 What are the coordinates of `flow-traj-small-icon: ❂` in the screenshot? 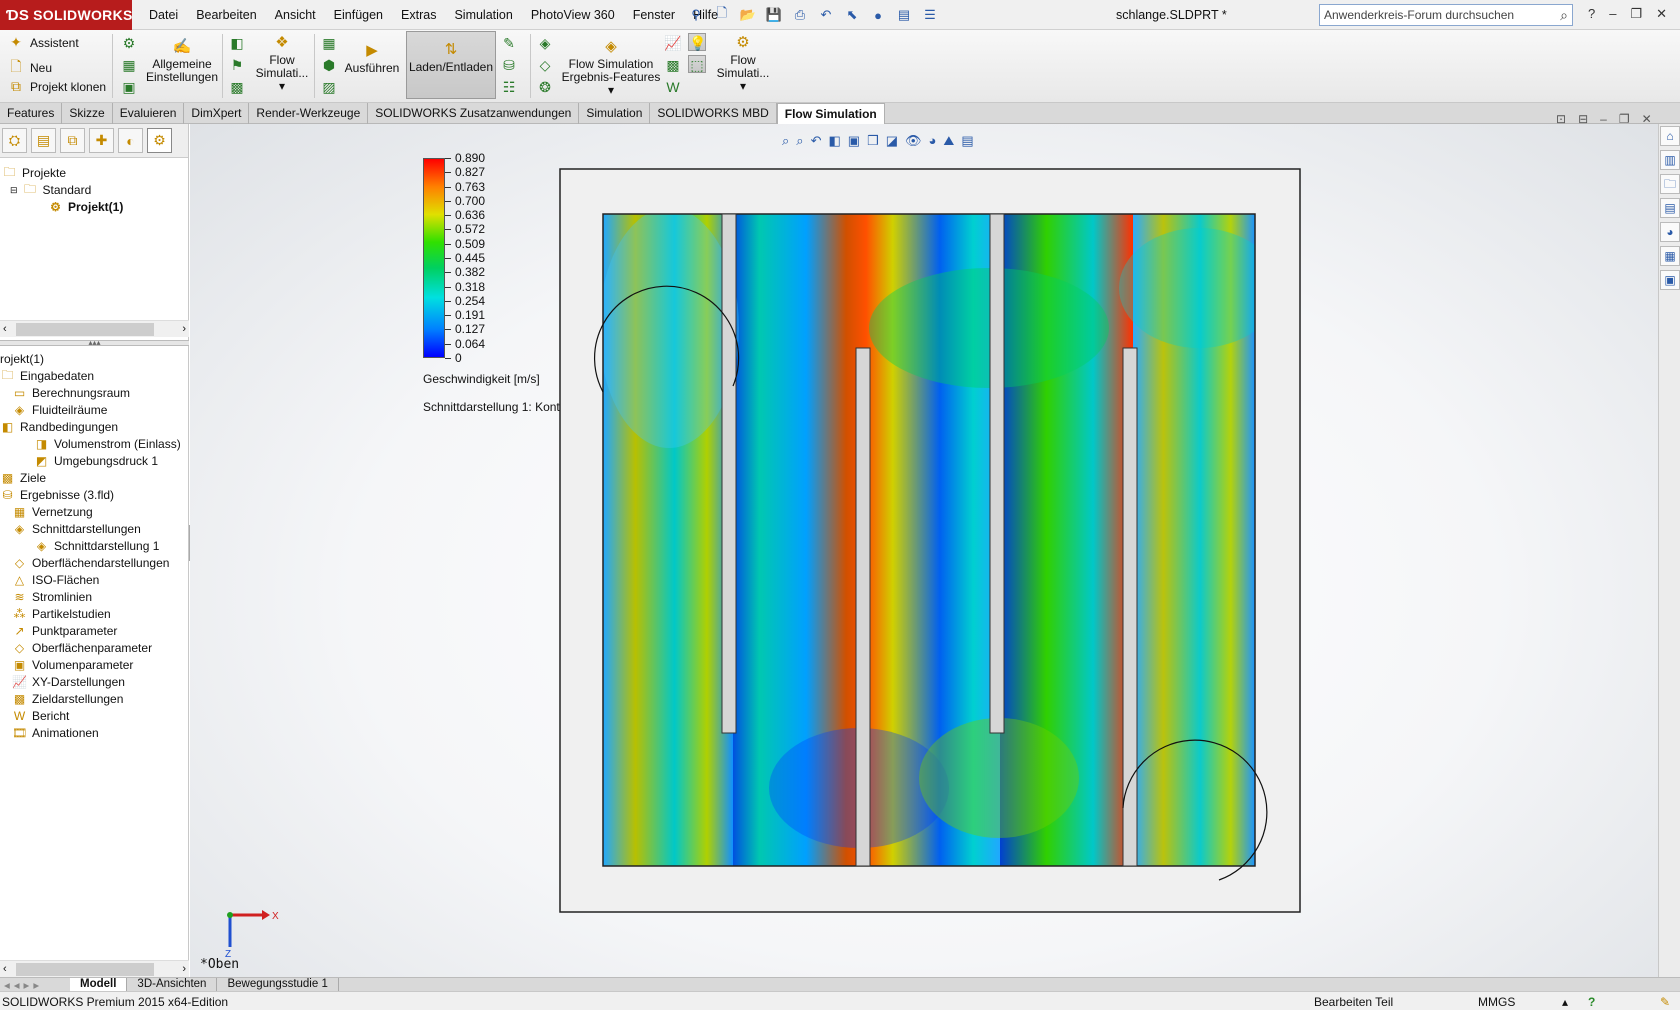 It's located at (545, 87).